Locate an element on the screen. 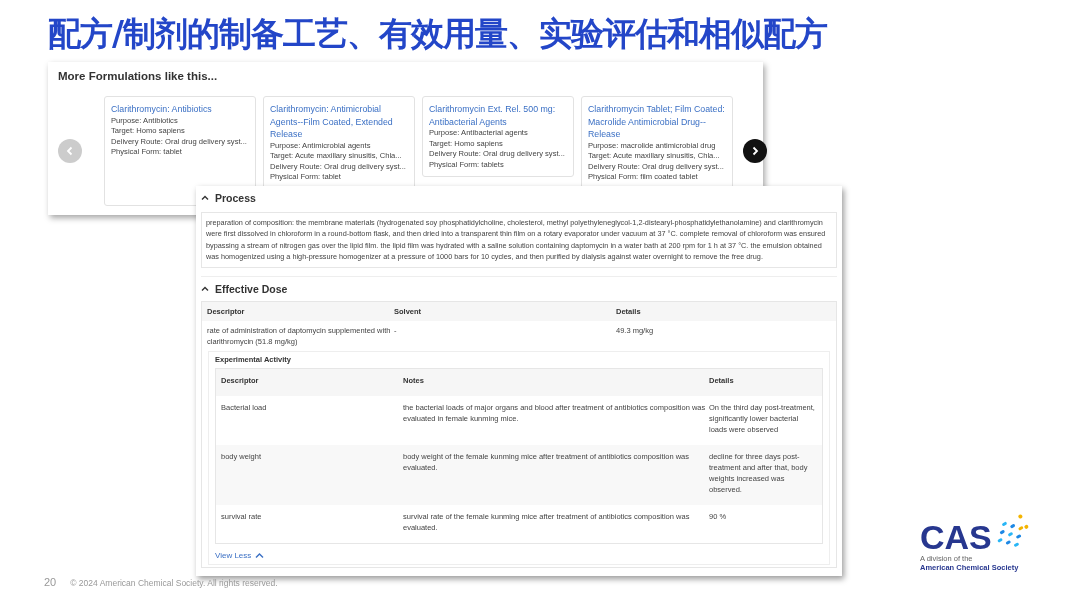 Image resolution: width=1080 pixels, height=608 pixels. chevron-left-icon is located at coordinates (70, 151).